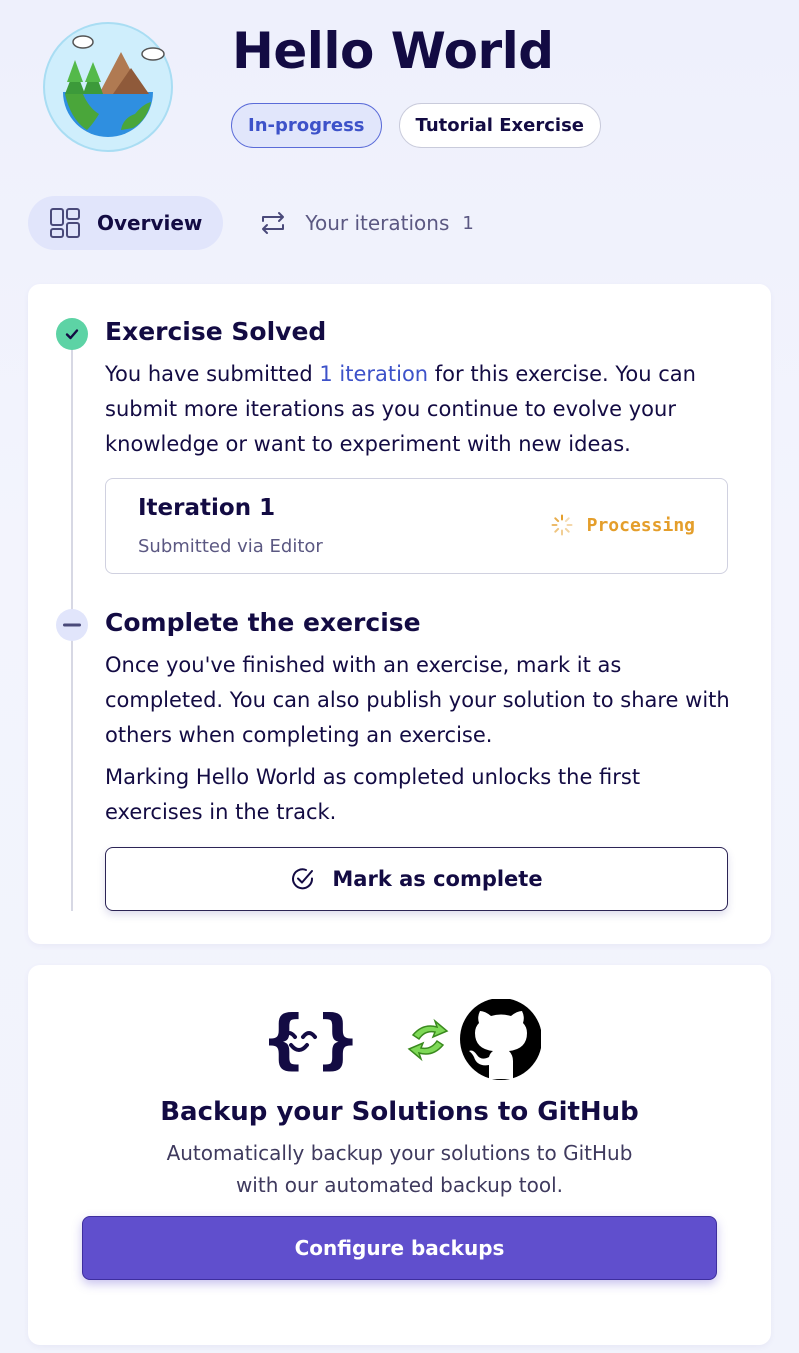 The width and height of the screenshot is (799, 1353). What do you see at coordinates (72, 625) in the screenshot?
I see `minus-icon` at bounding box center [72, 625].